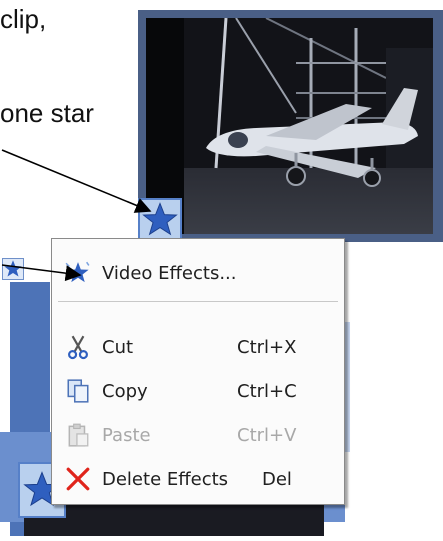 The width and height of the screenshot is (443, 541). What do you see at coordinates (76, 181) in the screenshot?
I see `callout-arrow-star` at bounding box center [76, 181].